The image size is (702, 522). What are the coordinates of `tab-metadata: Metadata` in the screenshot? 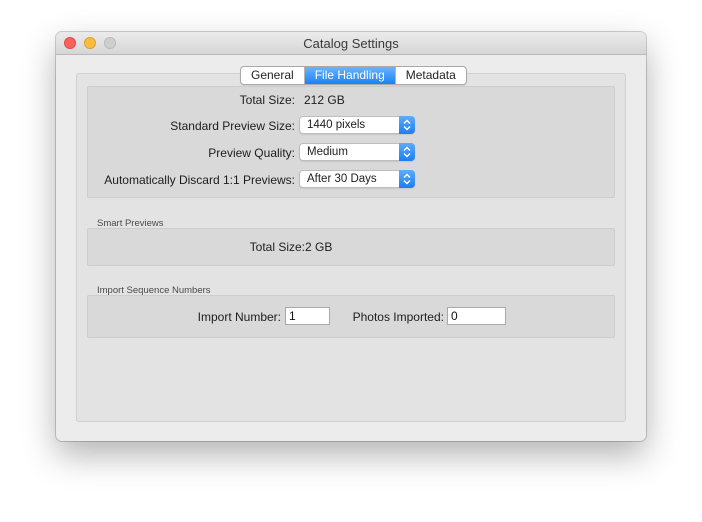 It's located at (431, 75).